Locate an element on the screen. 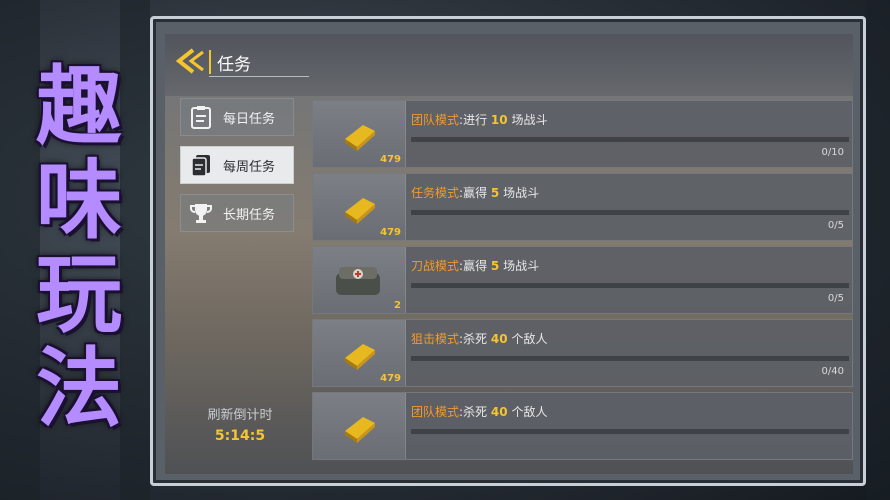  tab-label: 每日任务 is located at coordinates (249, 119).